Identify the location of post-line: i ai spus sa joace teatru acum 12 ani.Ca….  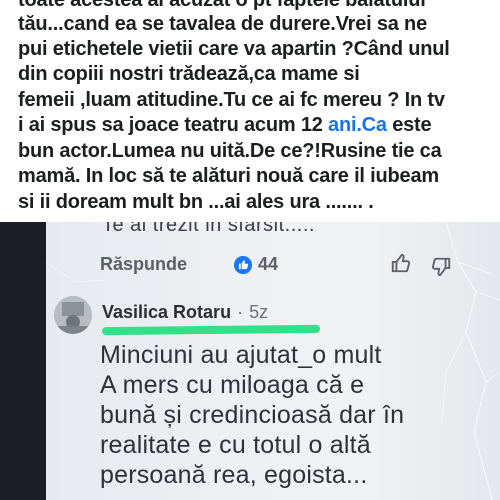
(225, 125).